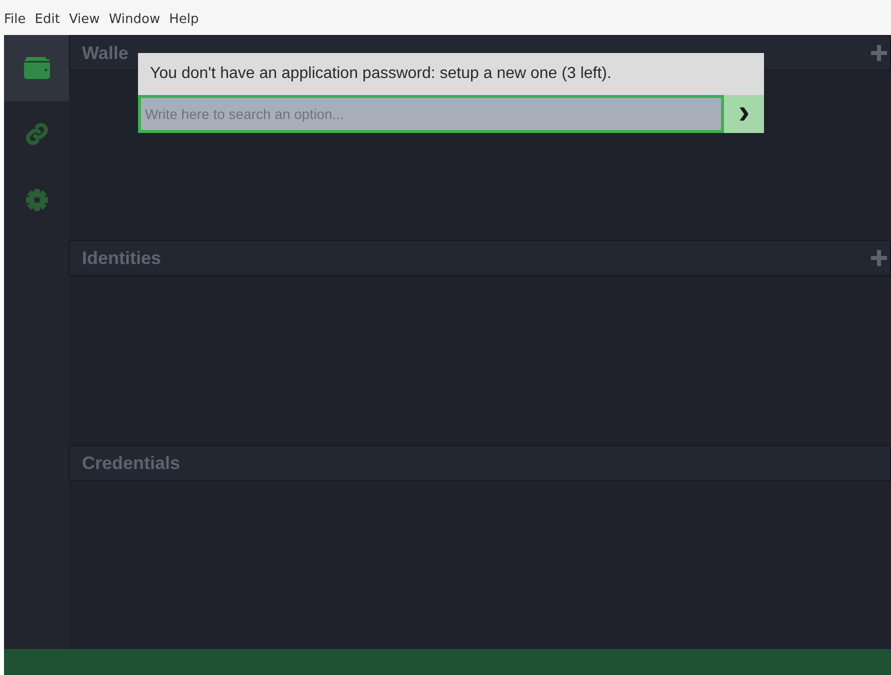 The image size is (891, 675). I want to click on menu-item: Edit, so click(47, 19).